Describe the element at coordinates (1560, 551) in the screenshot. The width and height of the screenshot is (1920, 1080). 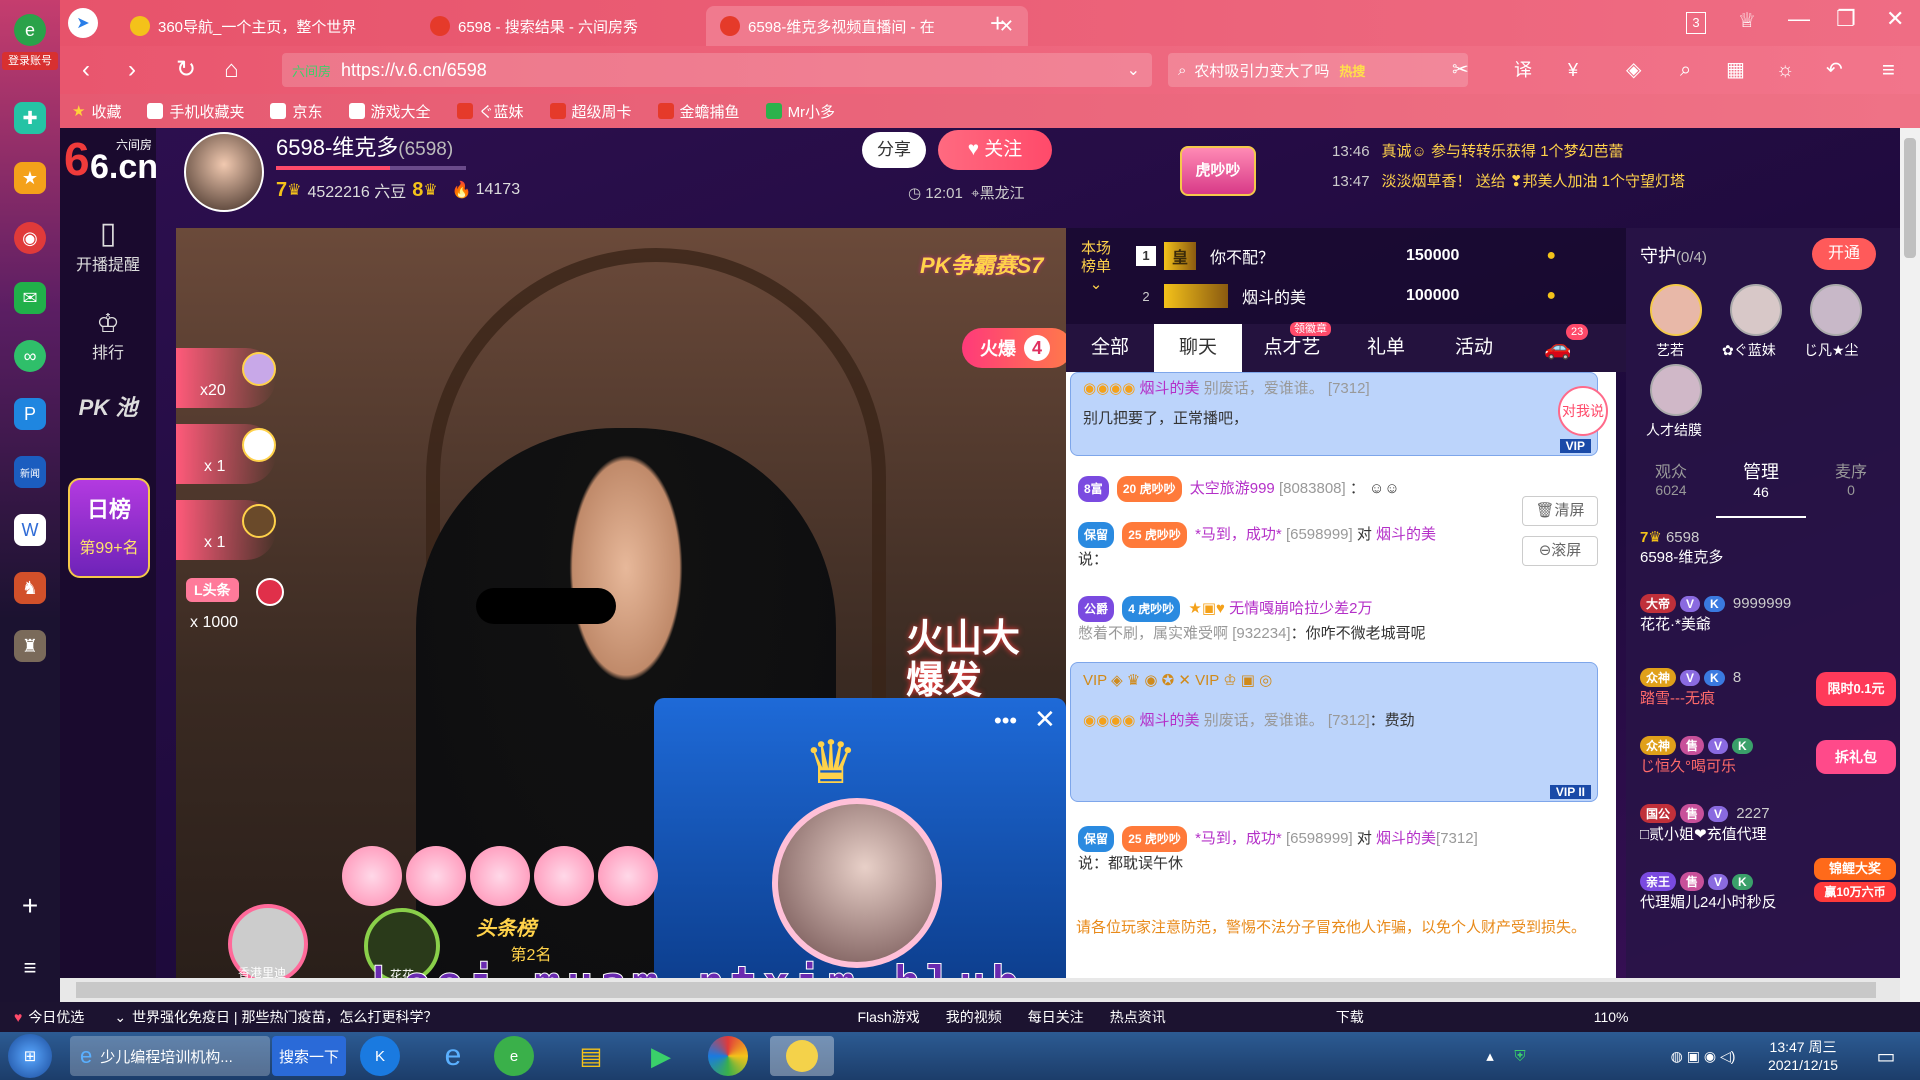
I see `scroll-lock-button: ⊖滚屏` at that location.